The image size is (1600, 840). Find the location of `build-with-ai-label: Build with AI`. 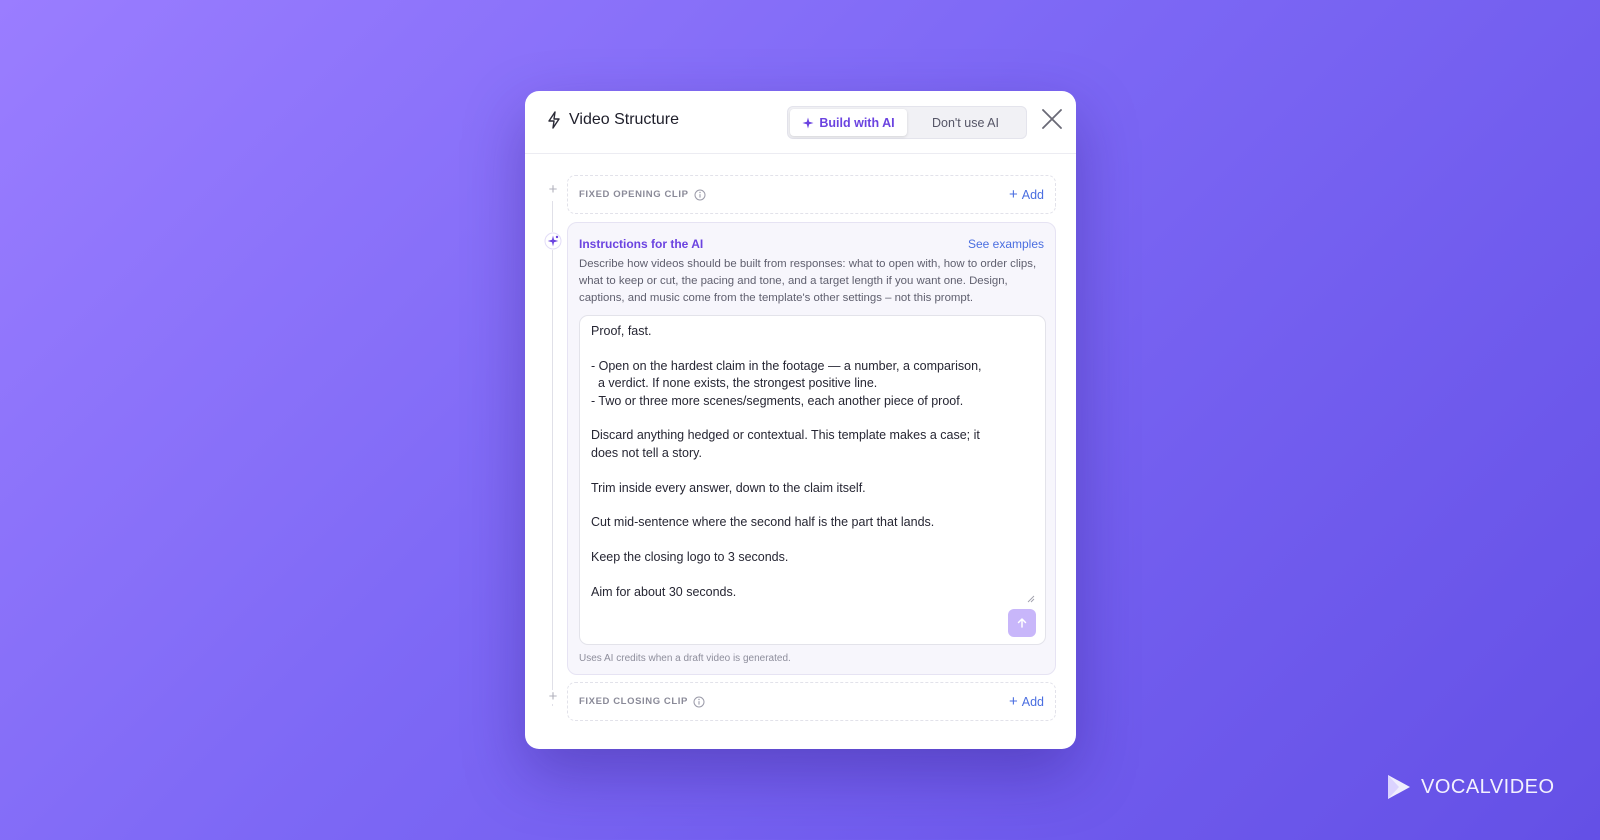

build-with-ai-label: Build with AI is located at coordinates (857, 122).